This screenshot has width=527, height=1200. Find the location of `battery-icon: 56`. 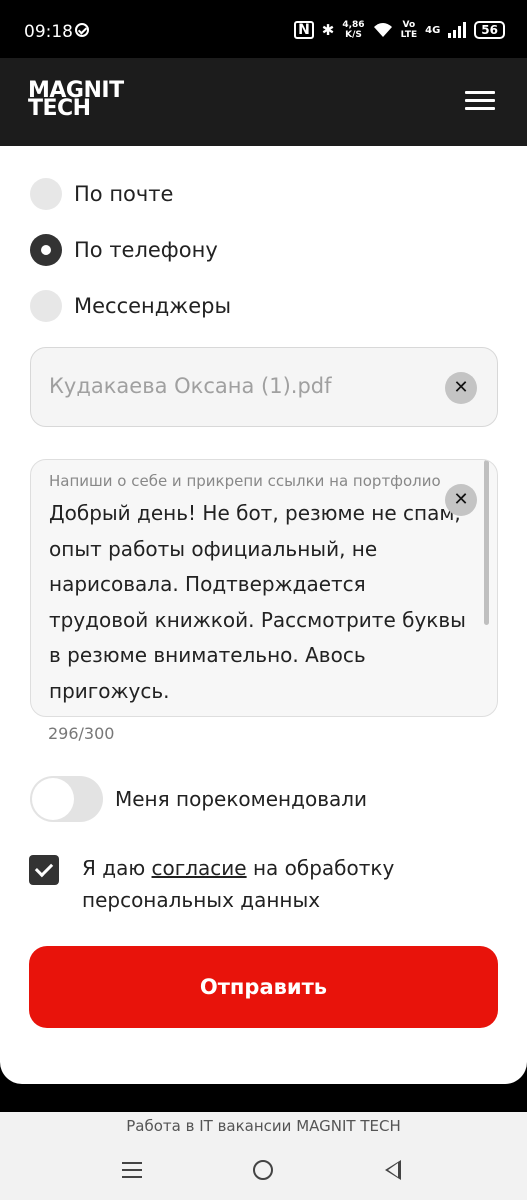

battery-icon: 56 is located at coordinates (489, 30).